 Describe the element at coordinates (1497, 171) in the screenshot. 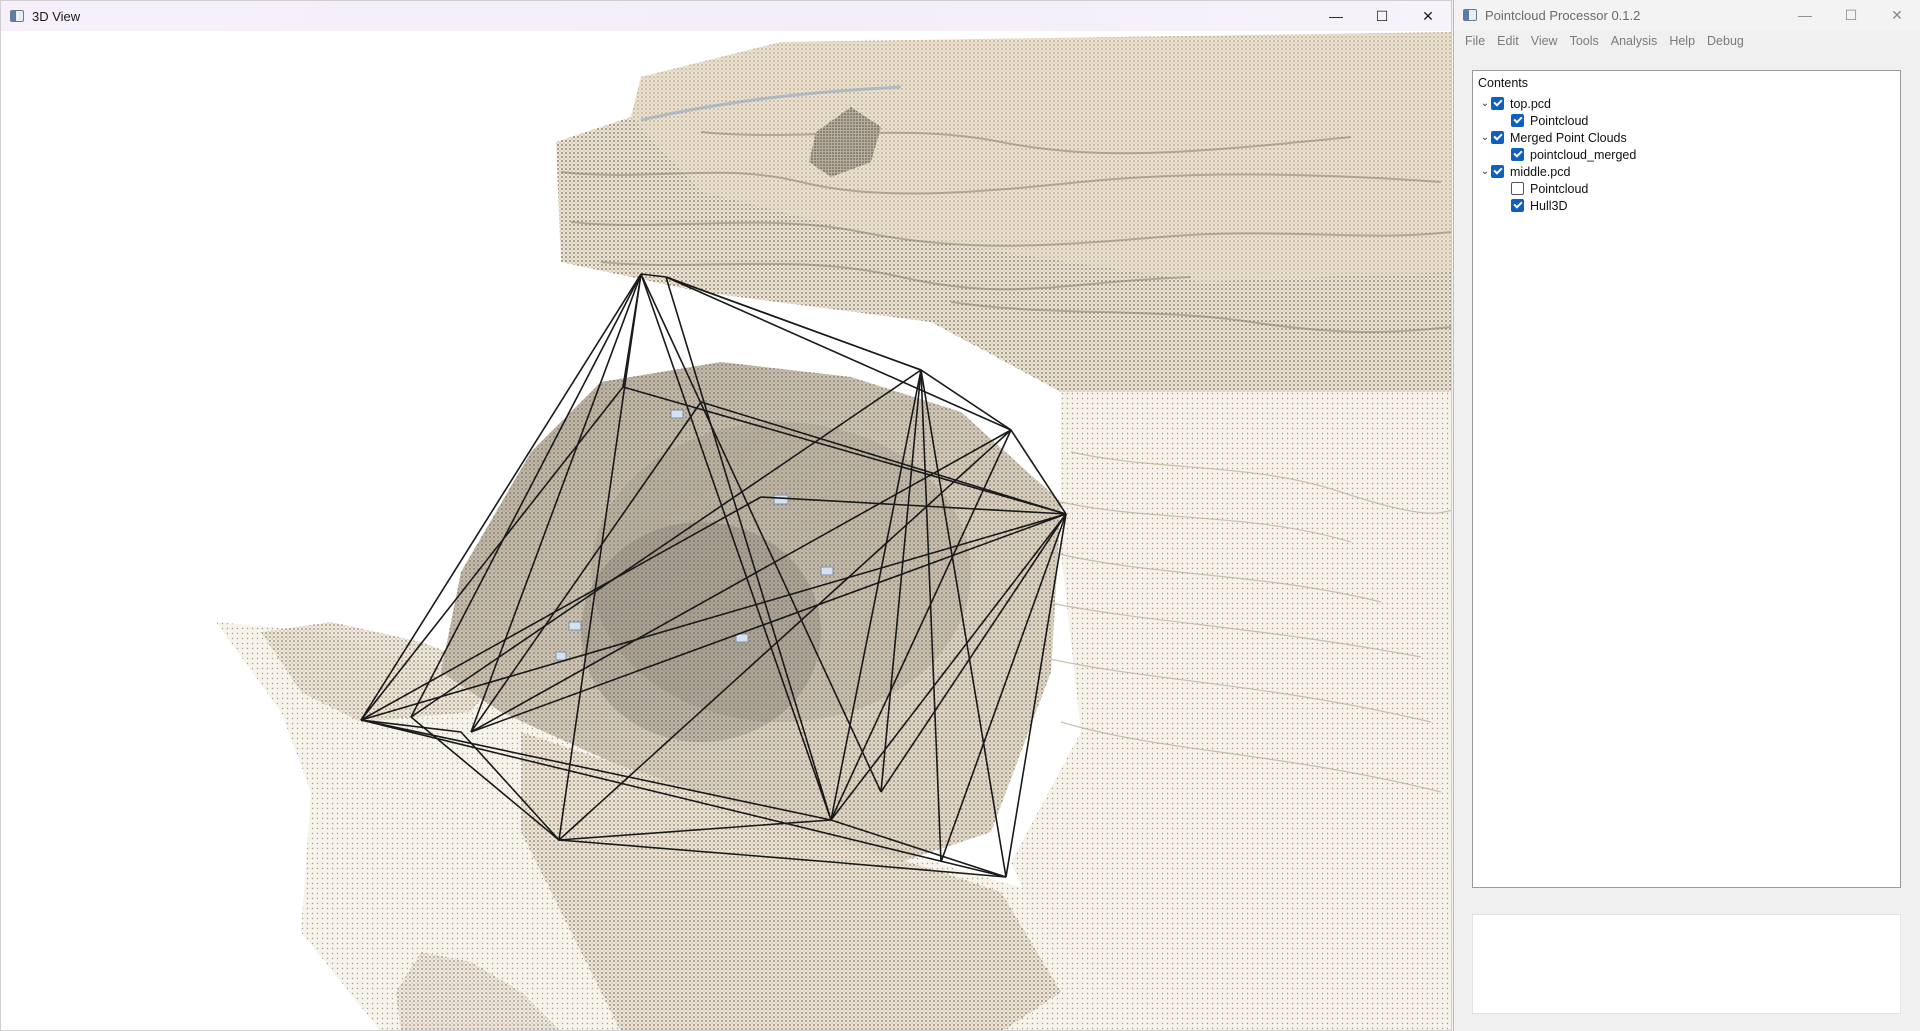

I see `checkbox-middle-pcd` at that location.